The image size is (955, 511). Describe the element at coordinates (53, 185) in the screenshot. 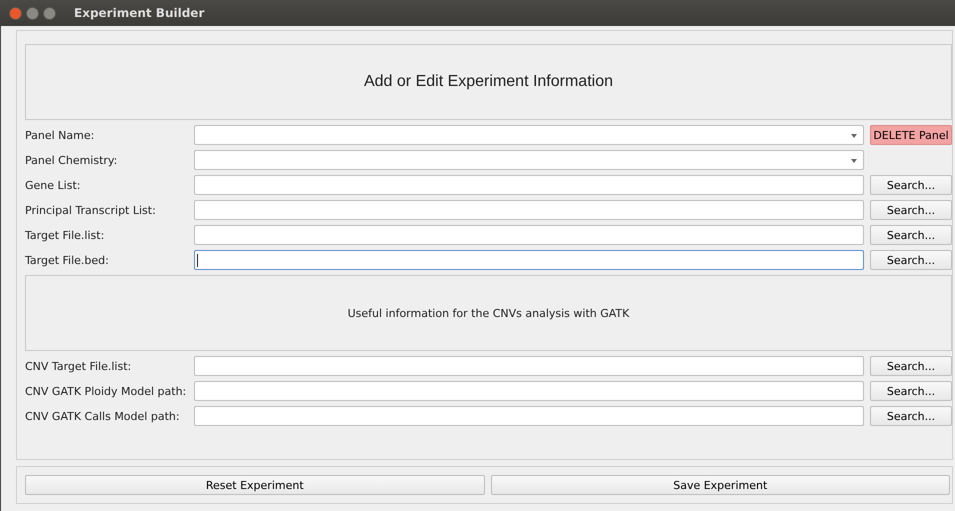

I see `field-label: Gene List:` at that location.